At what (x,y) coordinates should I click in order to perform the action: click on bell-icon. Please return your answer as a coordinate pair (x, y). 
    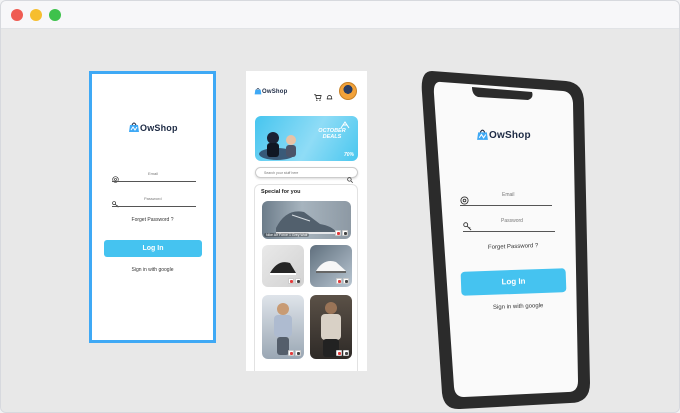
    Looking at the image, I should click on (329, 97).